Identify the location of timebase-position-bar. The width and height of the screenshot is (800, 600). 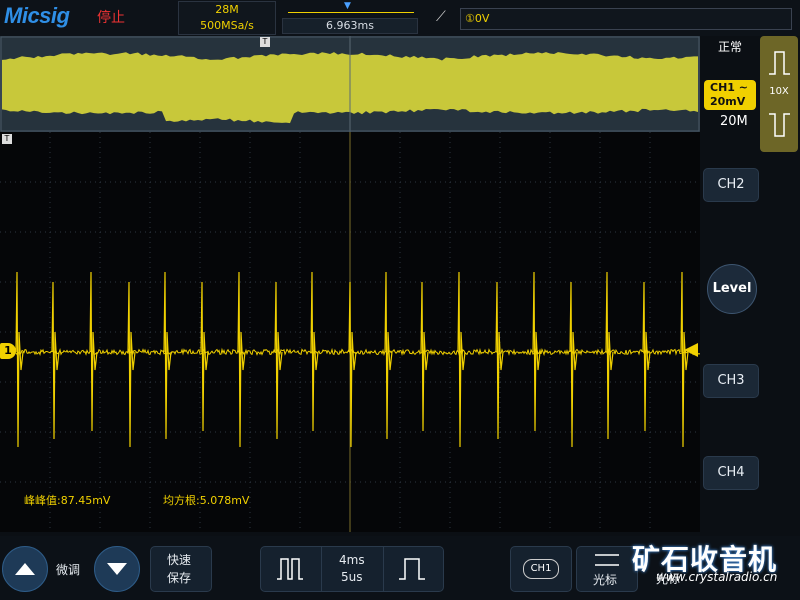
(351, 12).